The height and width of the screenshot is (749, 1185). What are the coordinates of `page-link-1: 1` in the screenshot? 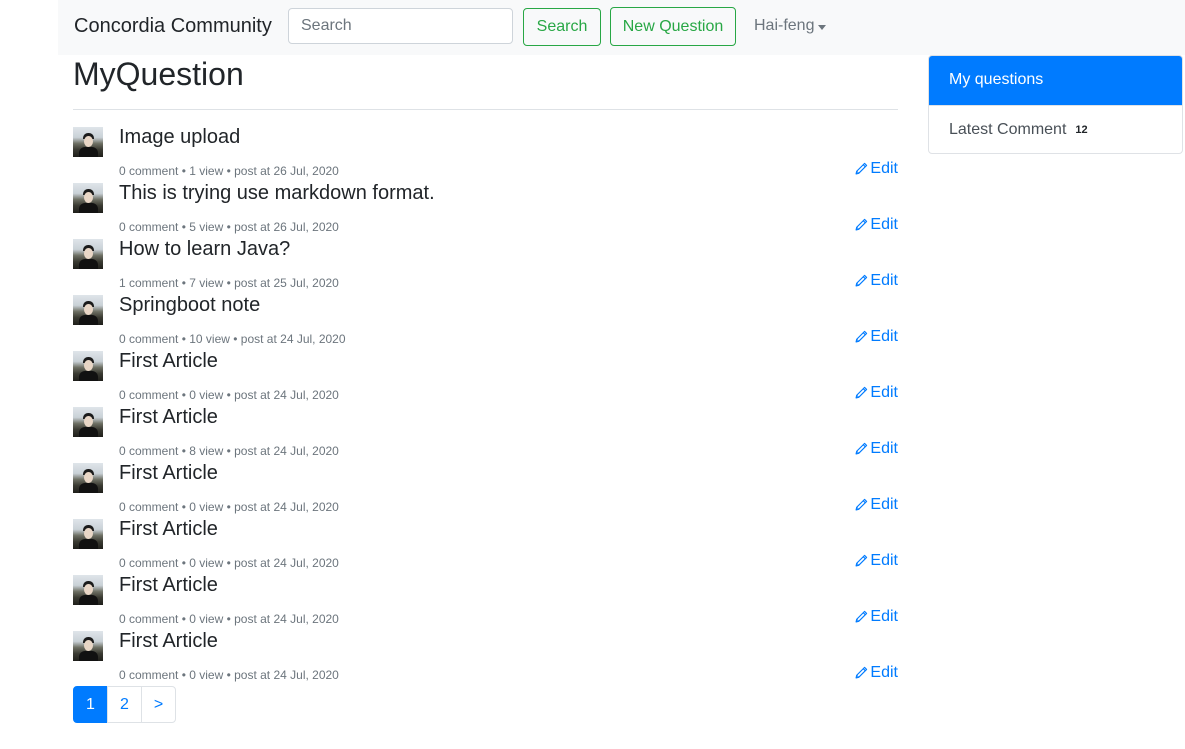 It's located at (90, 704).